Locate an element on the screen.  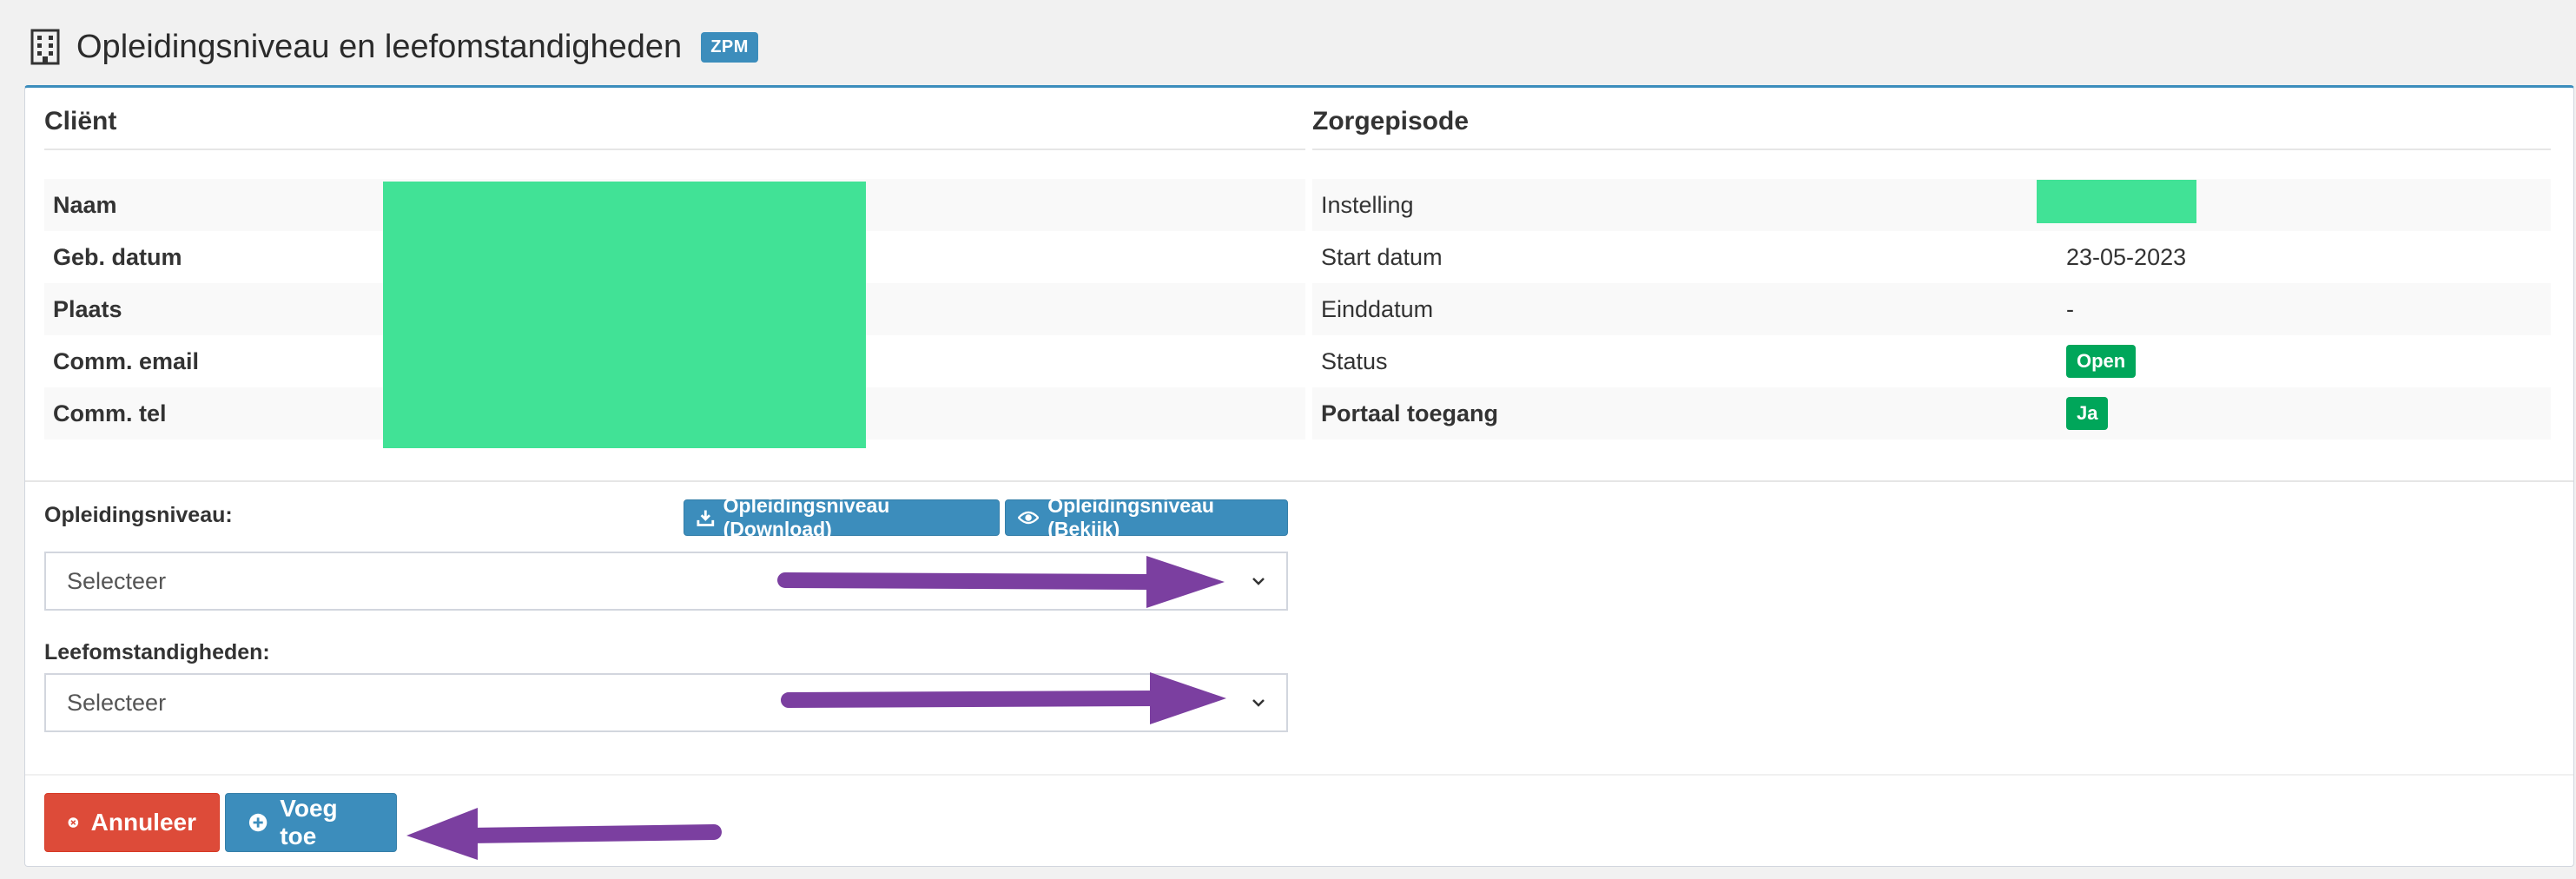
client-label-plaats: Plaats is located at coordinates (214, 309).